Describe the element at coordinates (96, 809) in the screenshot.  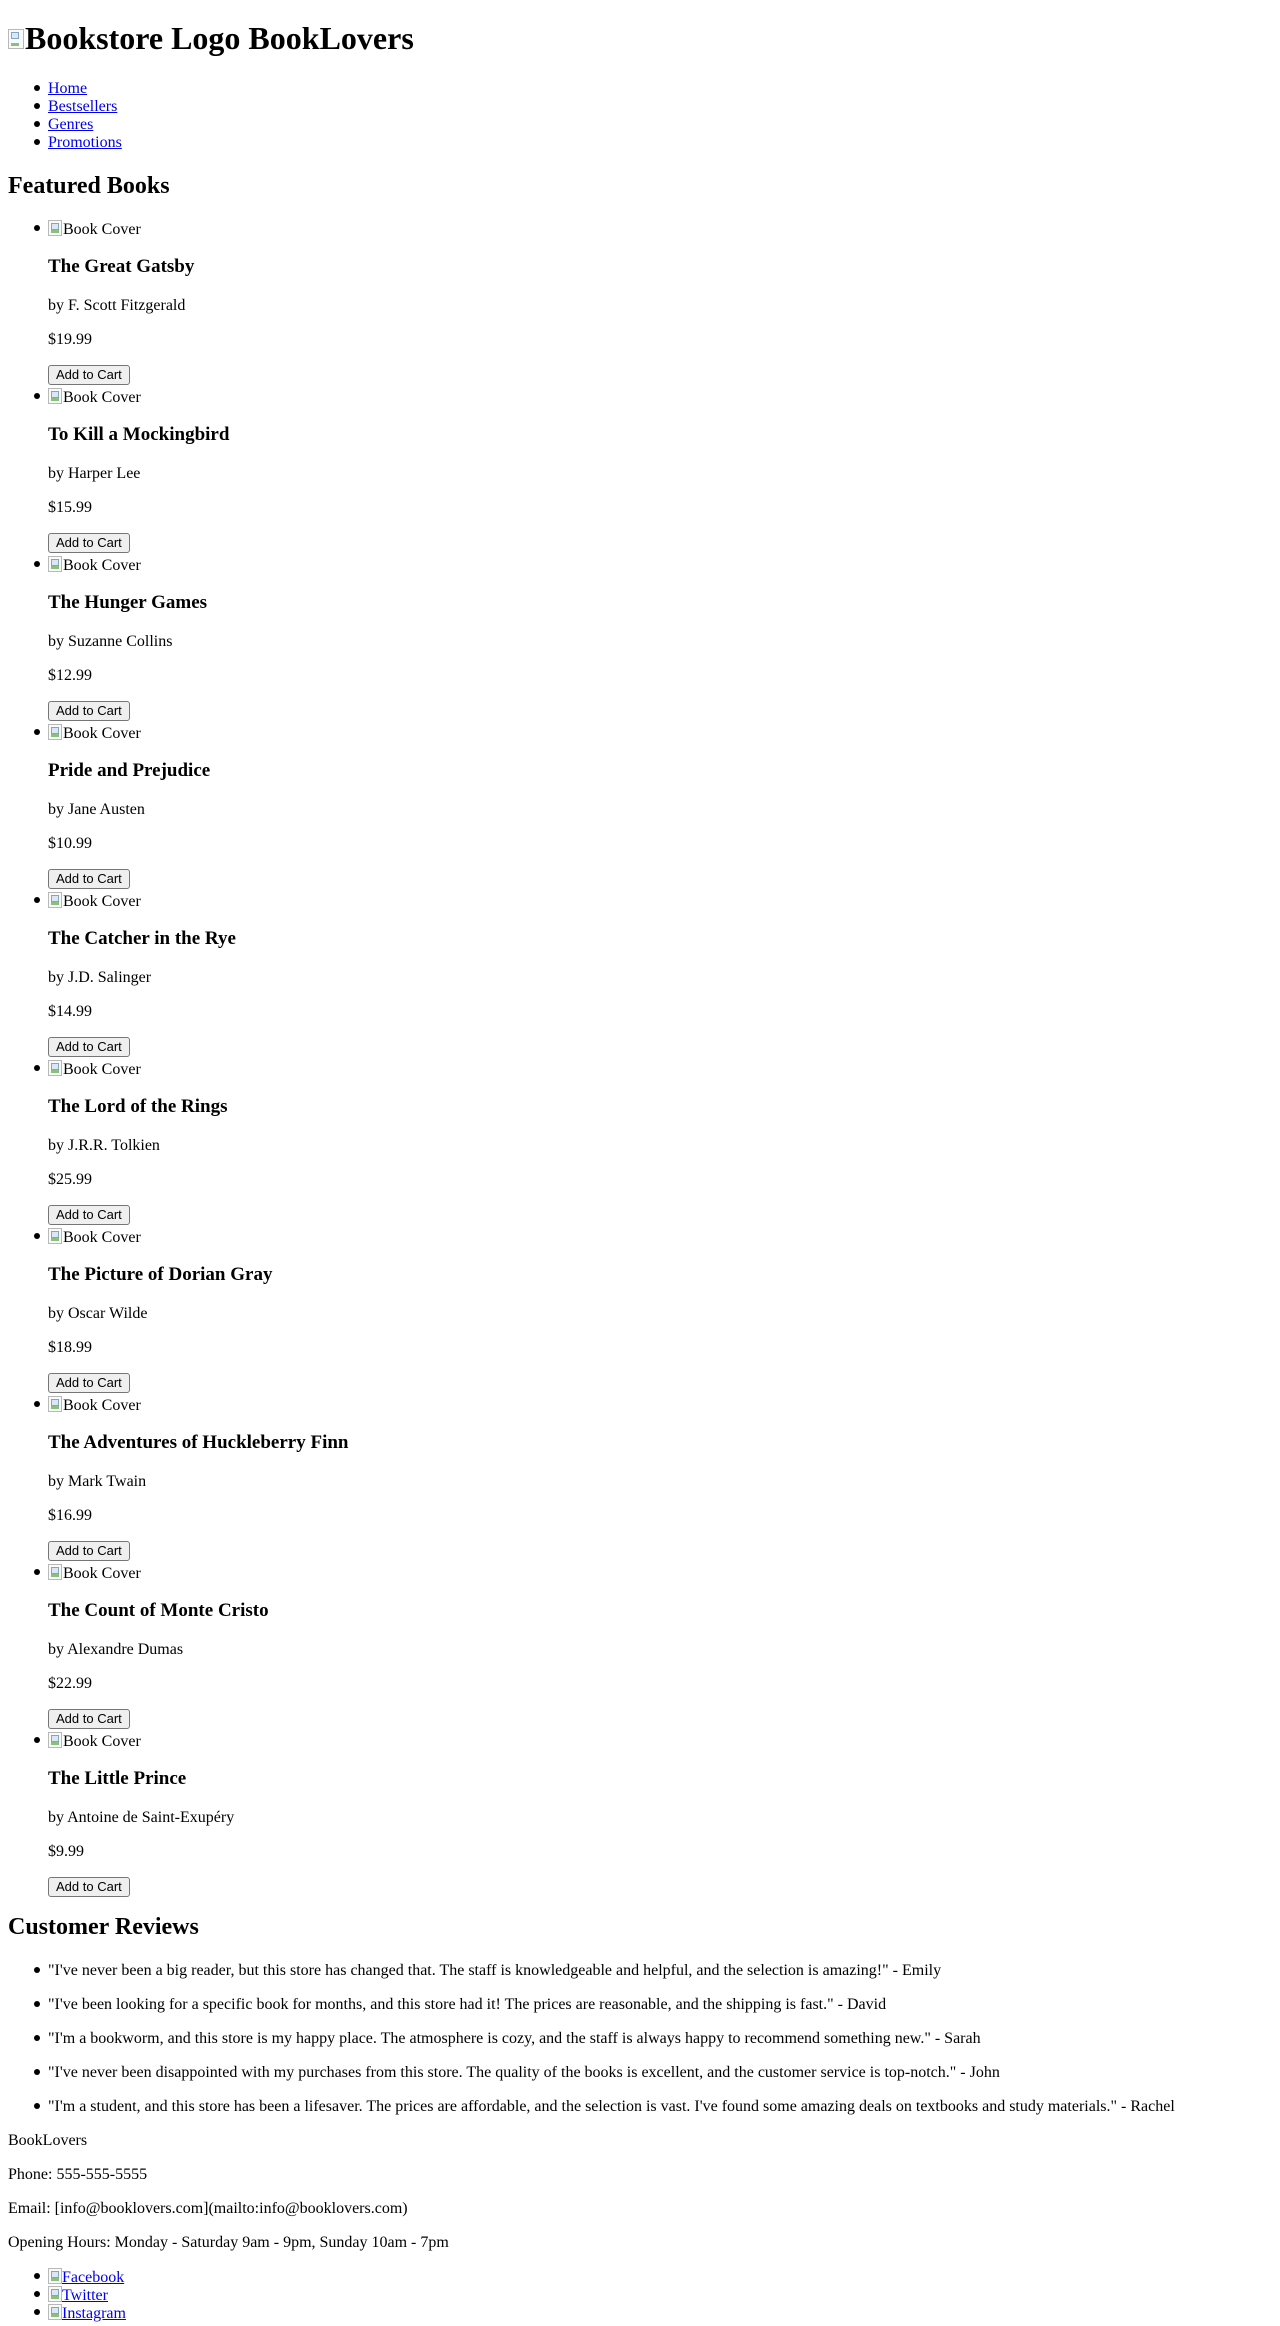
I see `book-author: by Jane Austen` at that location.